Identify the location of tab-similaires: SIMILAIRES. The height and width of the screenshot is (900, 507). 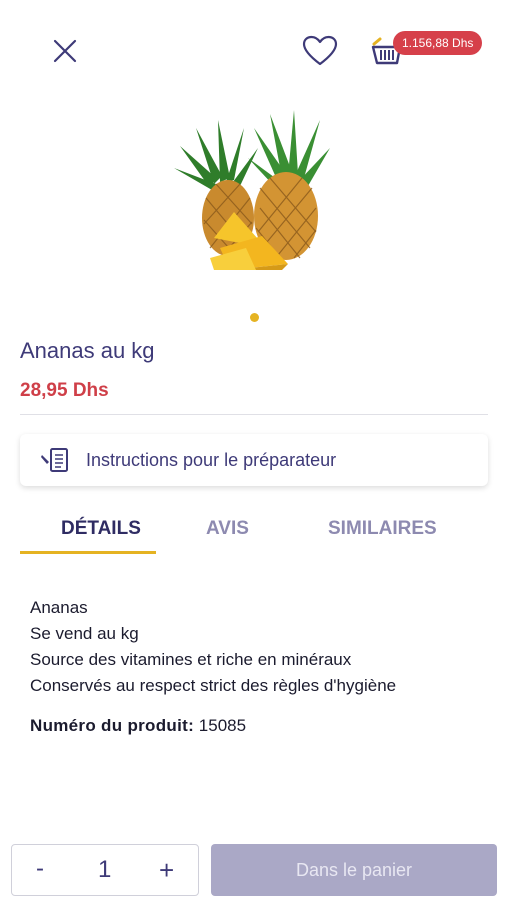
(382, 529).